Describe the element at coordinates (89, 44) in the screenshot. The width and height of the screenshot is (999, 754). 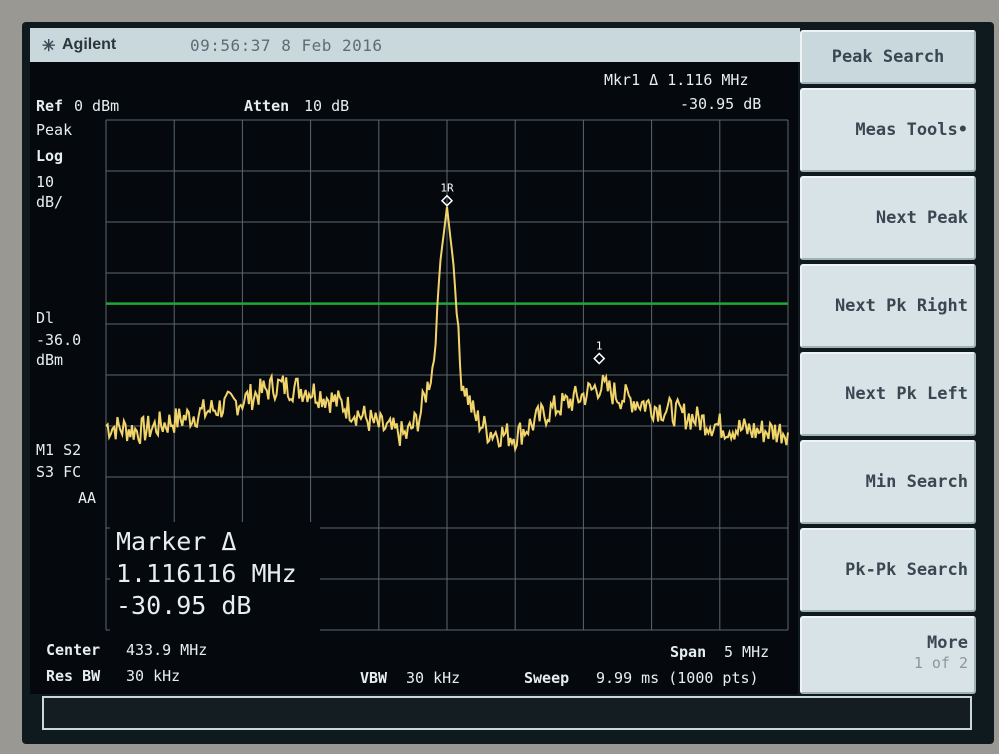
I see `brand-name: Agilent` at that location.